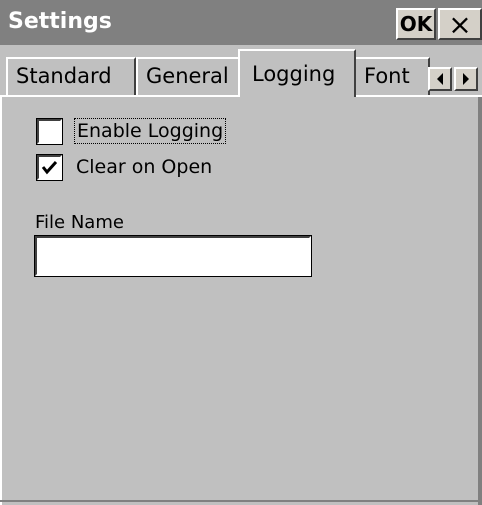 The width and height of the screenshot is (482, 505). What do you see at coordinates (241, 22) in the screenshot?
I see `title-bar: Settings OK ×` at bounding box center [241, 22].